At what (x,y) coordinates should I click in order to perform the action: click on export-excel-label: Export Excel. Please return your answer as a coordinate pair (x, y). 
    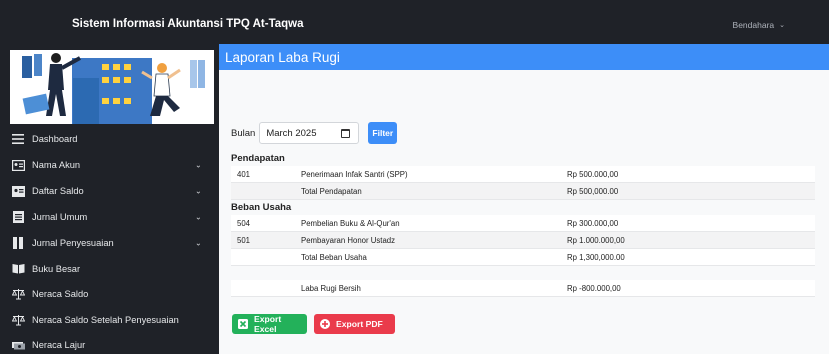
    Looking at the image, I should click on (268, 324).